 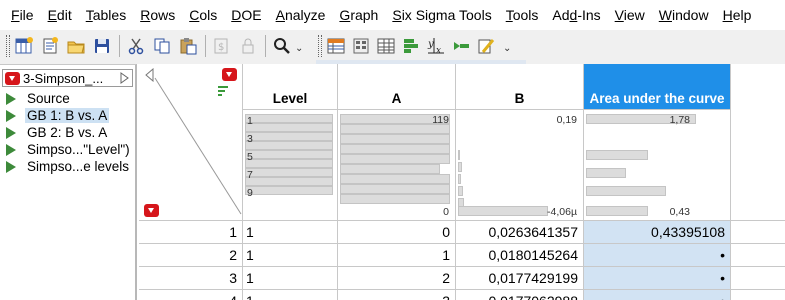 What do you see at coordinates (679, 212) in the screenshot?
I see `auc-min-label: 0,43` at bounding box center [679, 212].